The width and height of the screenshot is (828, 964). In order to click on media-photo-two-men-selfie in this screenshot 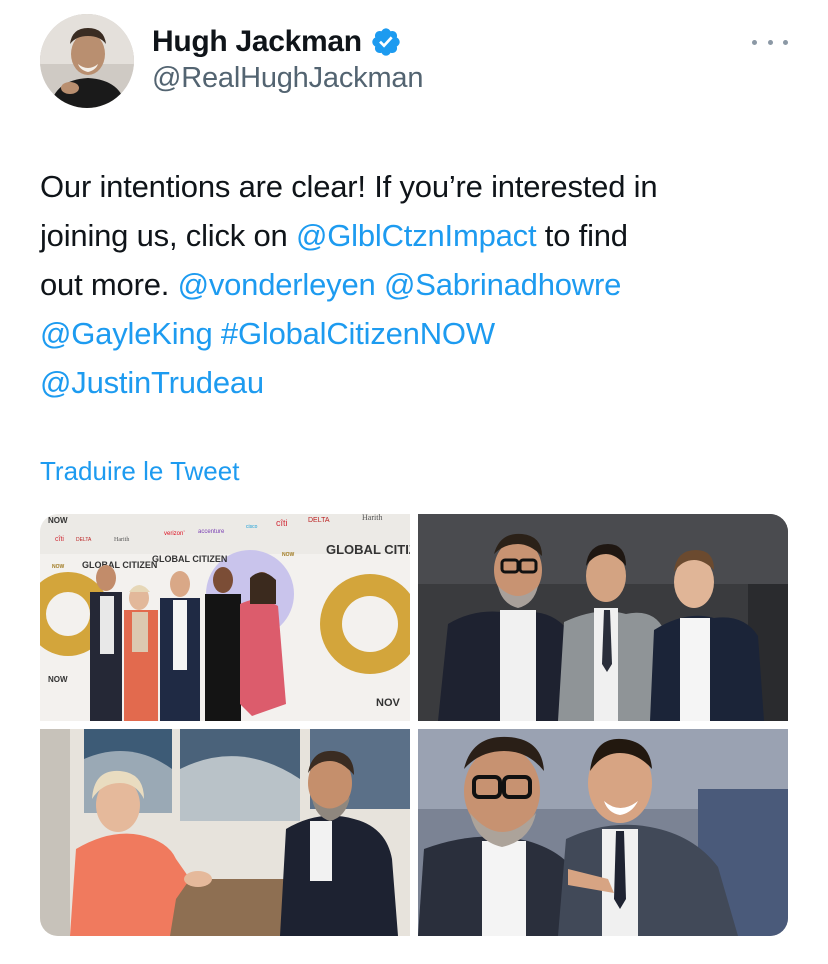, I will do `click(603, 832)`.